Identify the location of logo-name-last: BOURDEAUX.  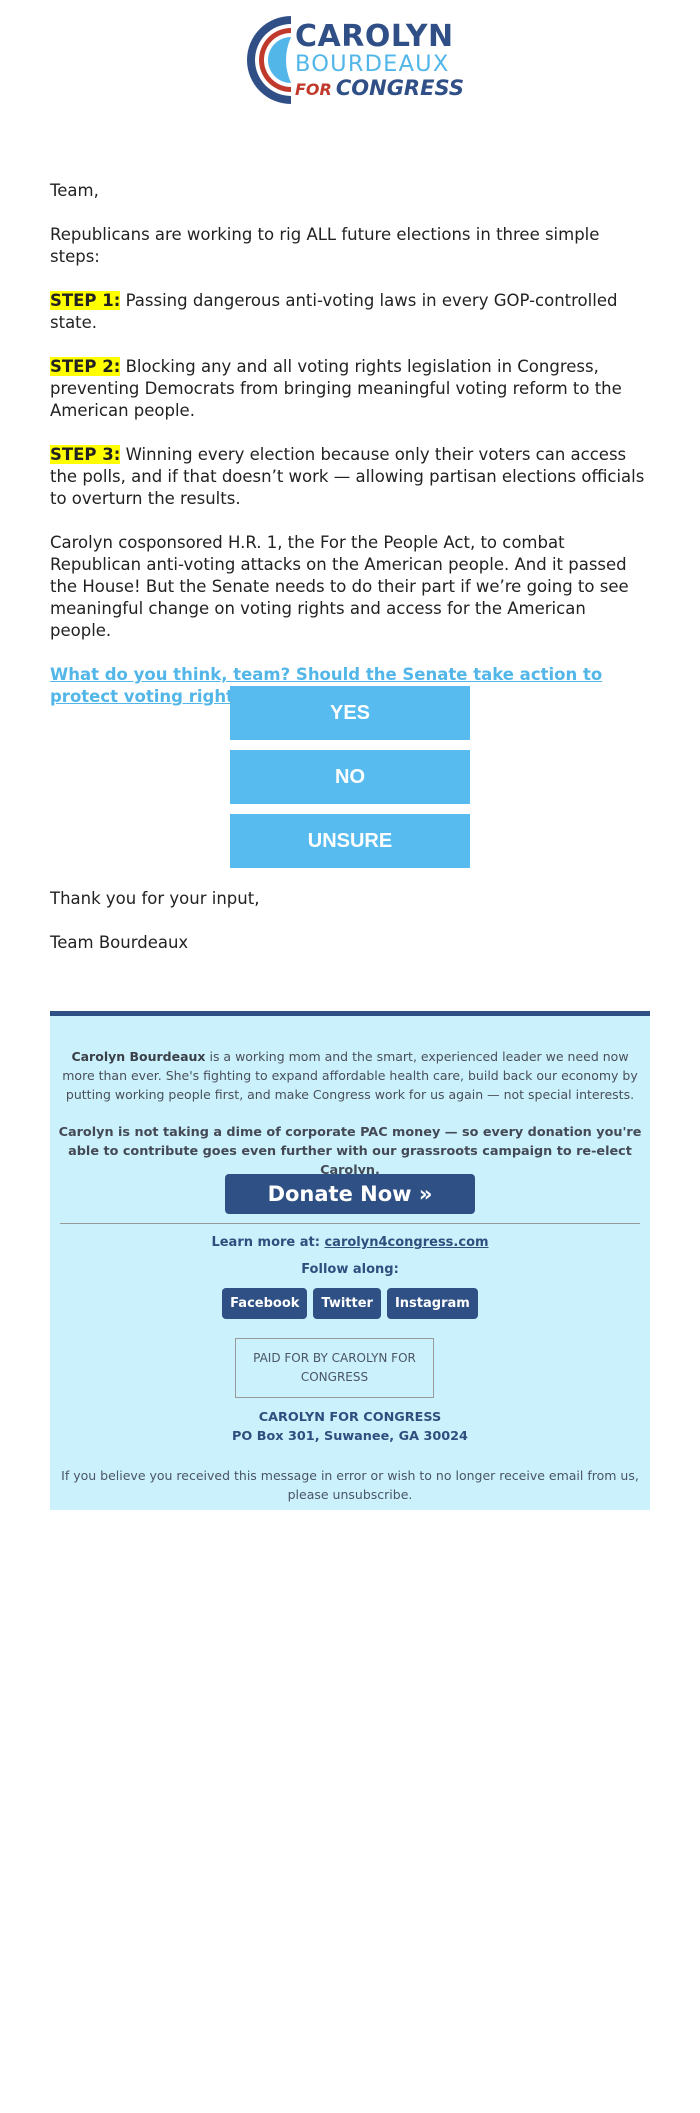
(372, 64).